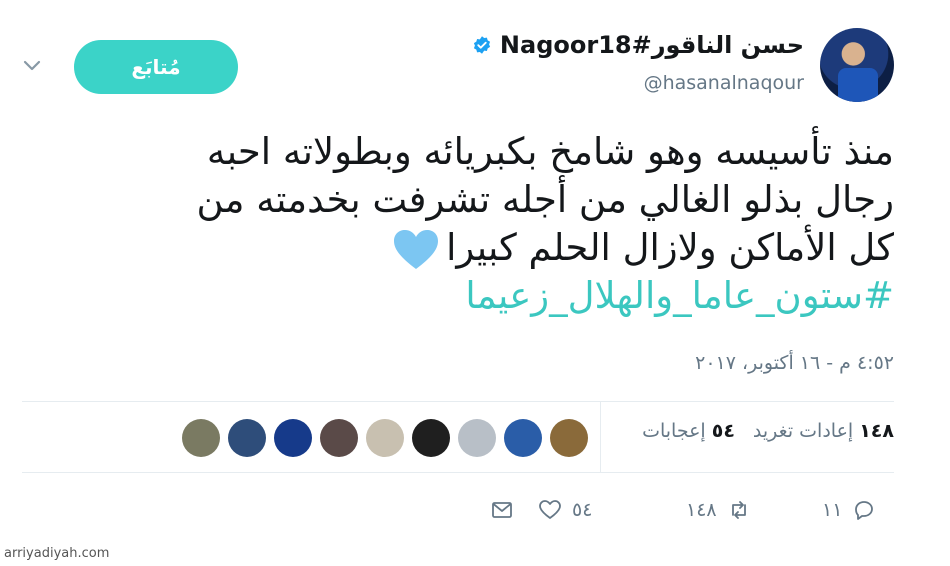 The height and width of the screenshot is (566, 950). Describe the element at coordinates (864, 510) in the screenshot. I see `reply-icon` at that location.